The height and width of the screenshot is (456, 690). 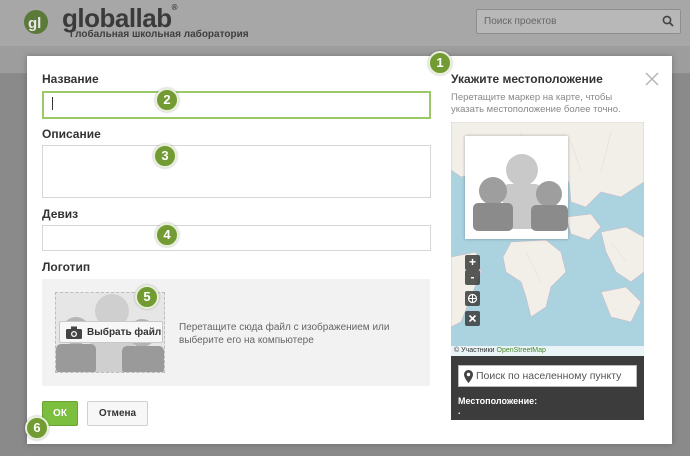 I want to click on motto-label: Девиз, so click(x=60, y=214).